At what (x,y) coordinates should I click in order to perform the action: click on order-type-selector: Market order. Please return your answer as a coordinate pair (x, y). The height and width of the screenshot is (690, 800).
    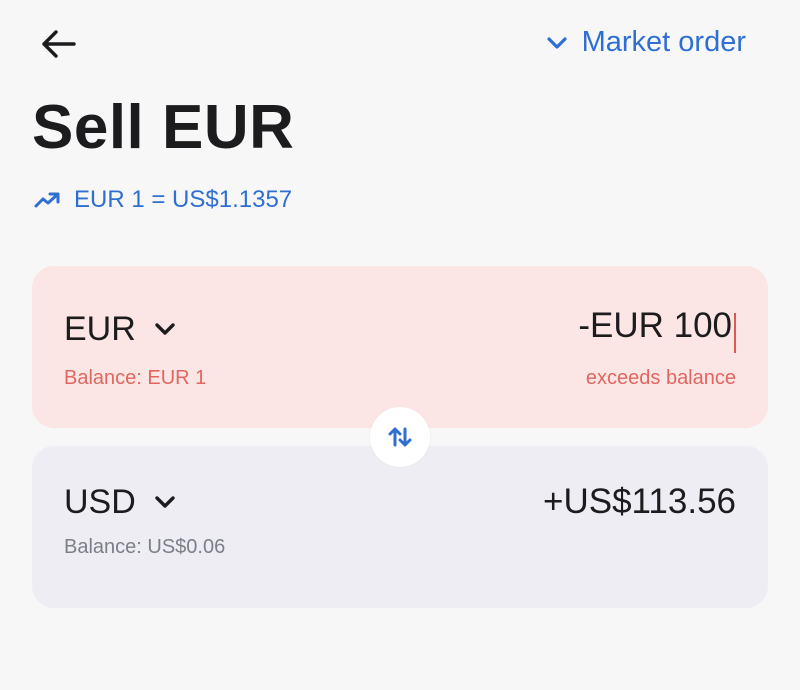
    Looking at the image, I should click on (646, 42).